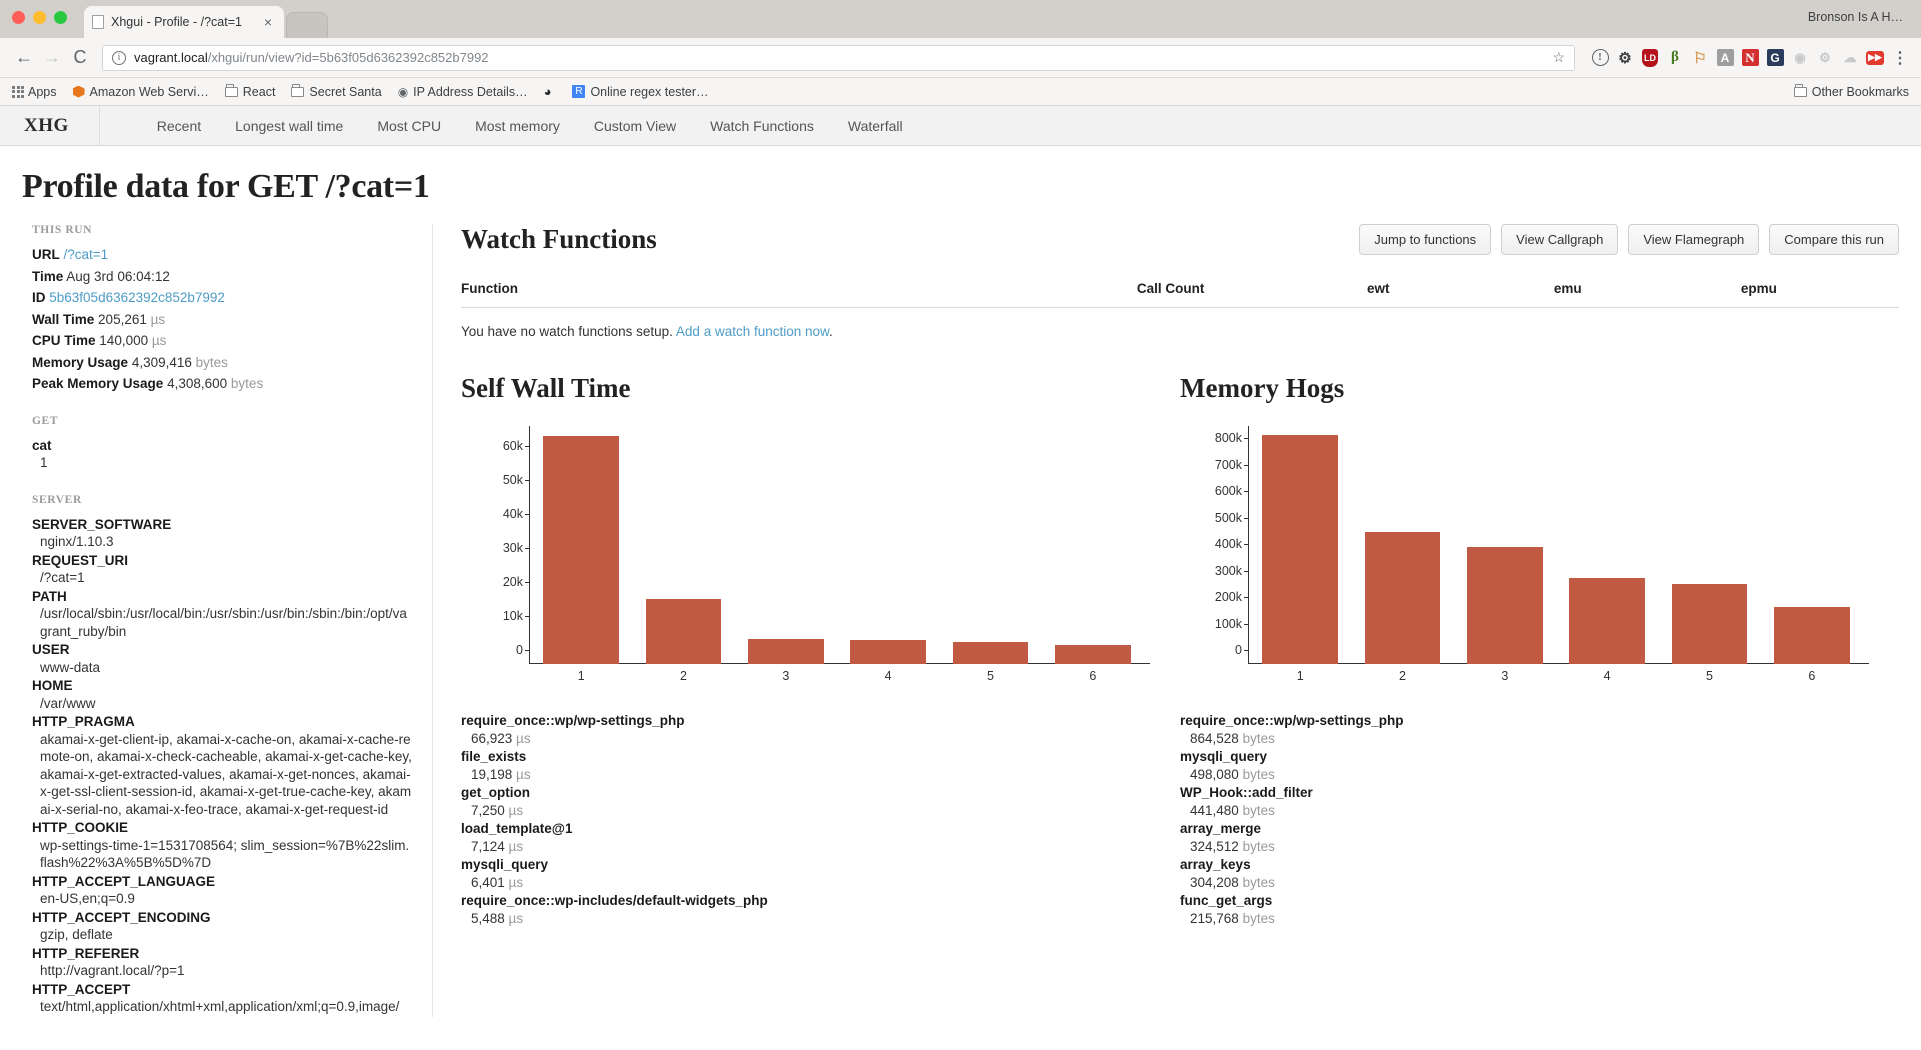 The width and height of the screenshot is (1921, 1050). I want to click on column-epmu: epmu, so click(1819, 294).